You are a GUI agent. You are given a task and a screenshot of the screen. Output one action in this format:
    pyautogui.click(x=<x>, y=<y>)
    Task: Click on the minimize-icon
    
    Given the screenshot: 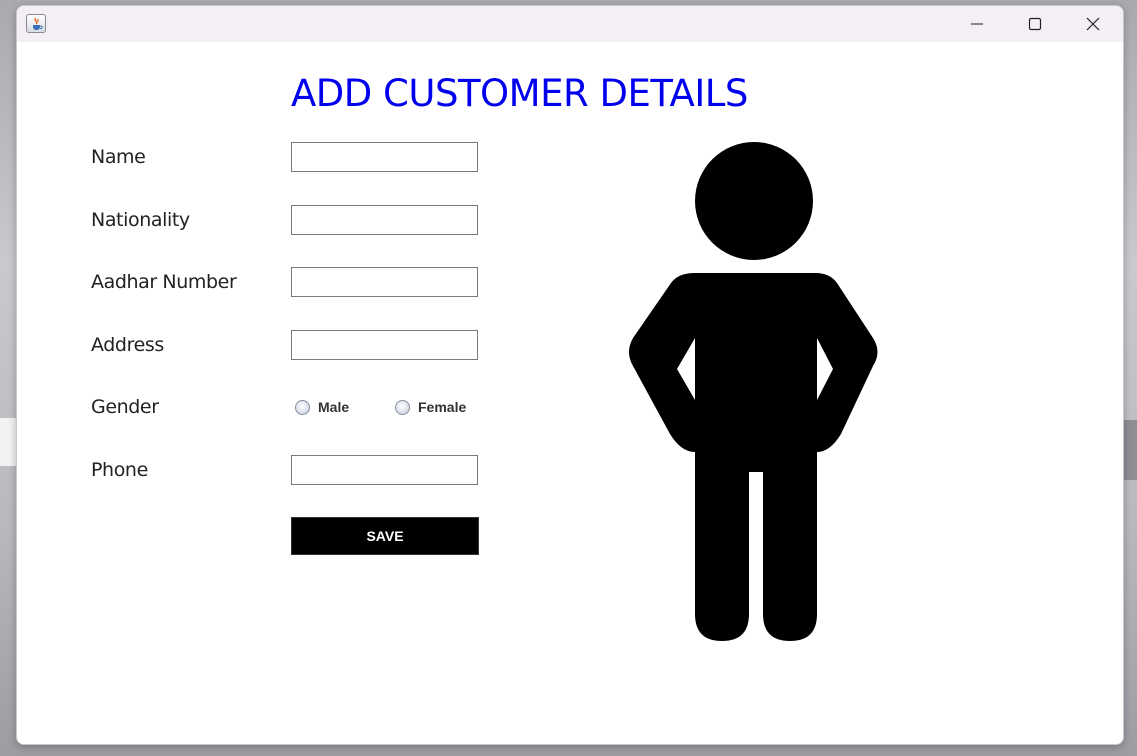 What is the action you would take?
    pyautogui.click(x=977, y=24)
    